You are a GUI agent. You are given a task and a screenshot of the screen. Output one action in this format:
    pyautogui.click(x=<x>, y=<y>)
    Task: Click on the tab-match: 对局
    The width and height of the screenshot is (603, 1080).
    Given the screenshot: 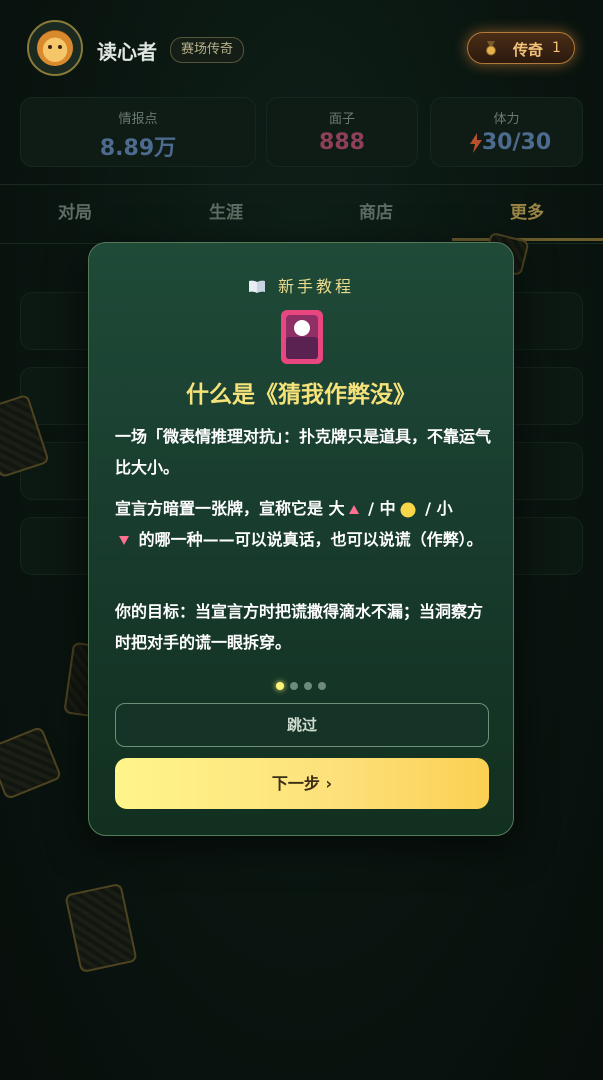 What is the action you would take?
    pyautogui.click(x=75, y=214)
    